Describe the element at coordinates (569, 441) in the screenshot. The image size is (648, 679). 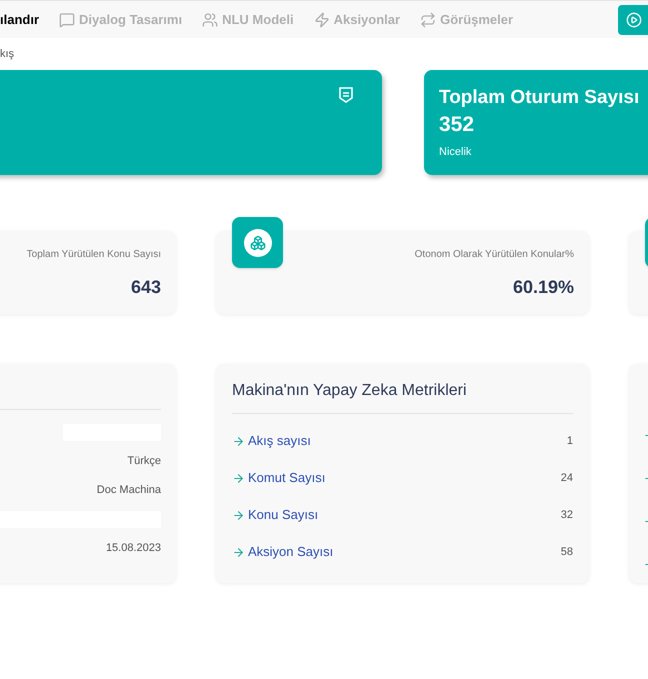
I see `metric-value: 1` at that location.